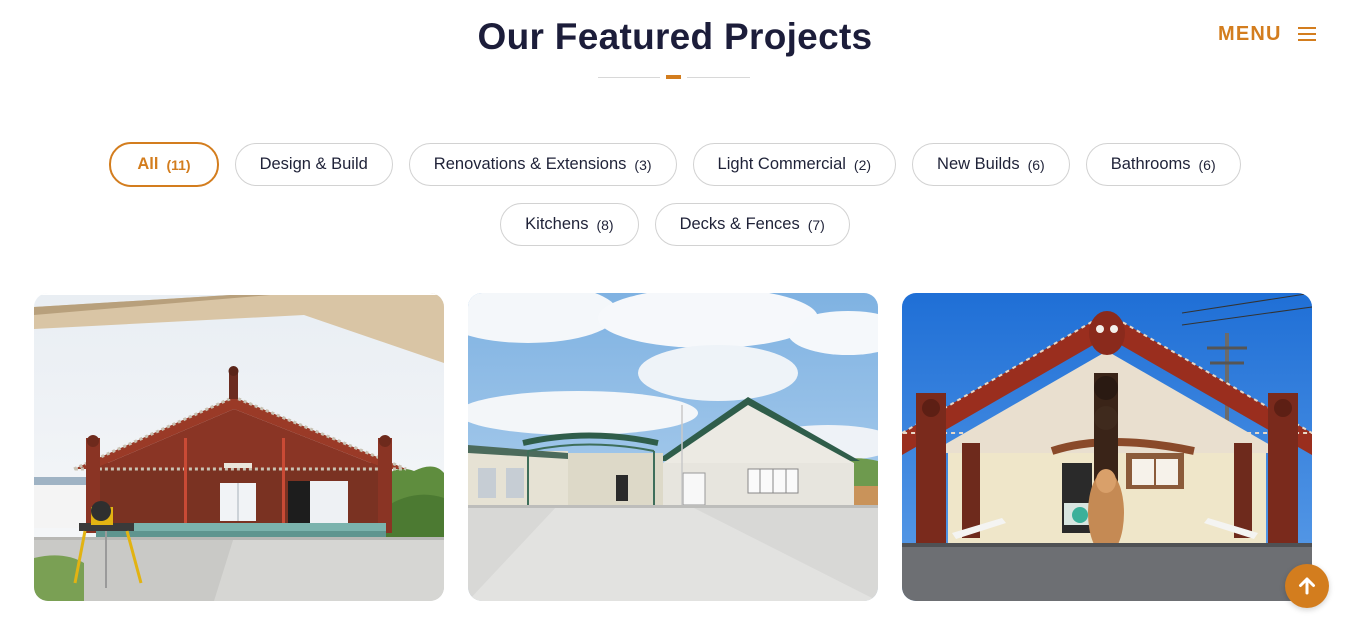  I want to click on arrow-up-icon, so click(1307, 586).